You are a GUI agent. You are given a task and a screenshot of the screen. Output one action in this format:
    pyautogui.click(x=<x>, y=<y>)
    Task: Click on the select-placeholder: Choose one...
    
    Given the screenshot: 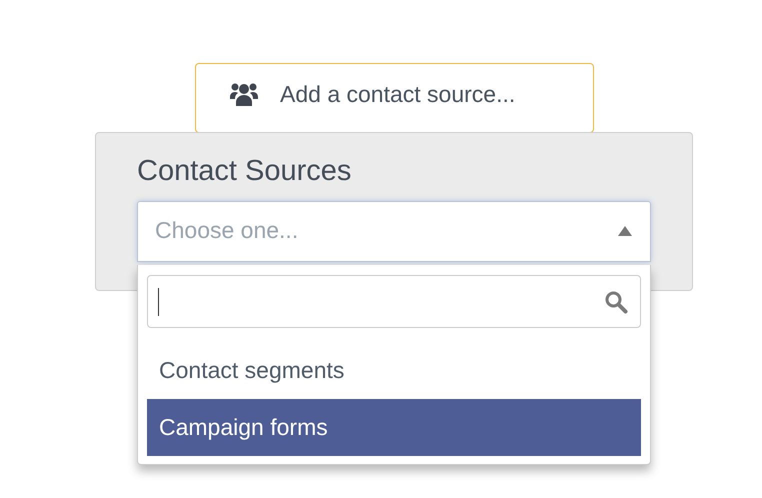 What is the action you would take?
    pyautogui.click(x=226, y=230)
    